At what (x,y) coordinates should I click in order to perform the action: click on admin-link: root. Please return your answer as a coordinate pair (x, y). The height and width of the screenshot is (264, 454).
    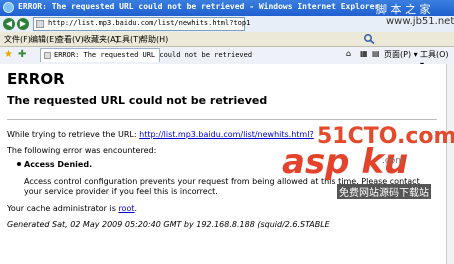
    Looking at the image, I should click on (126, 208).